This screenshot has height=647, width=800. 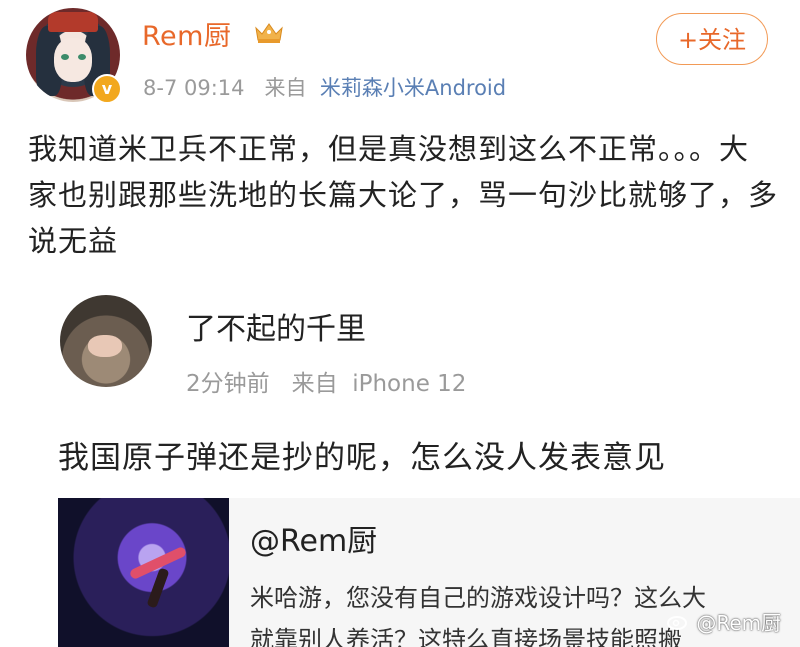 I want to click on card-text-line: 就靠别人养活？这特么直接场景技能照搬, so click(x=466, y=636).